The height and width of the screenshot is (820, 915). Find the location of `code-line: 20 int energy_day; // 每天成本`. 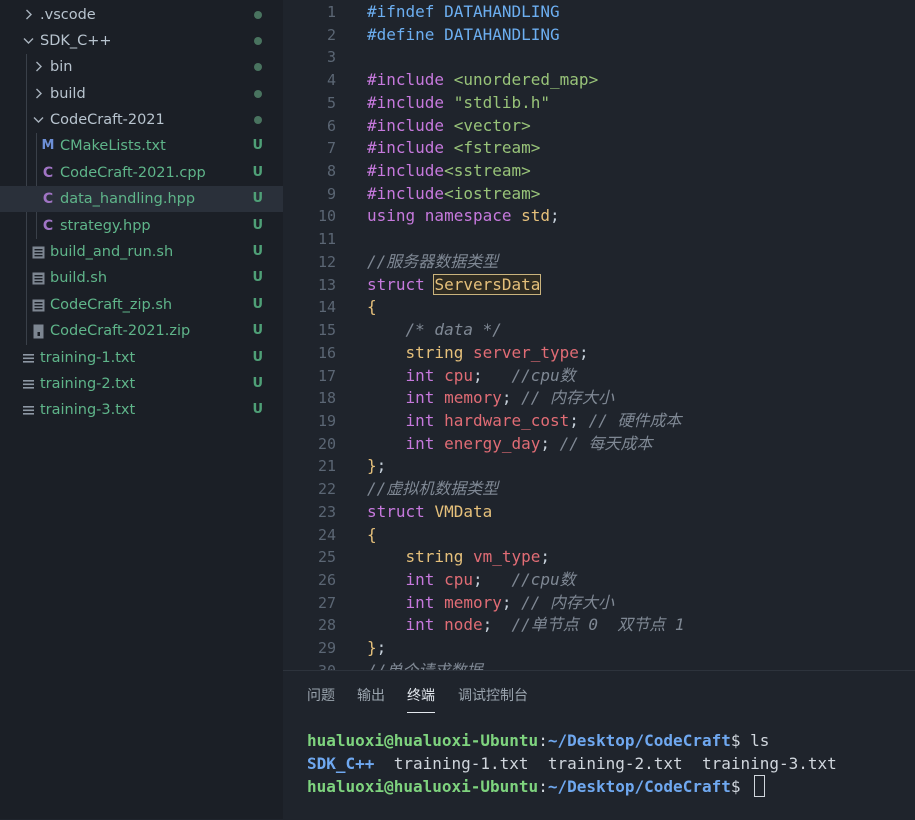

code-line: 20 int energy_day; // 每天成本 is located at coordinates (599, 444).